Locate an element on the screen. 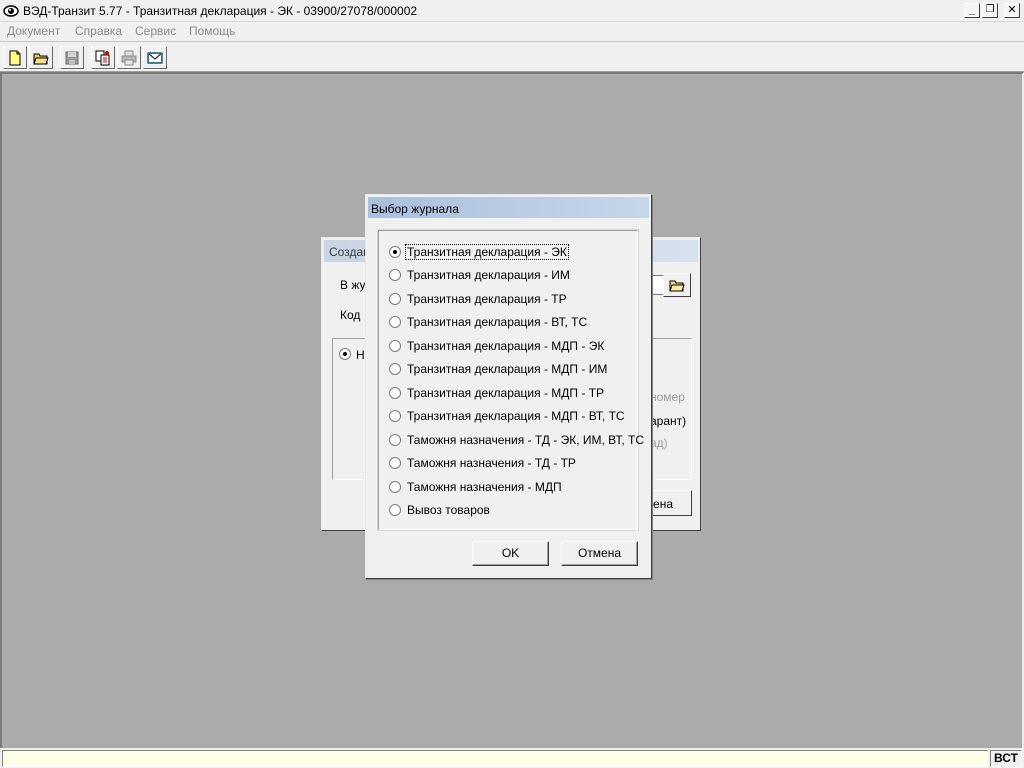 The width and height of the screenshot is (1024, 768). journal-option-label: Транзитная декларация - ТР is located at coordinates (487, 299).